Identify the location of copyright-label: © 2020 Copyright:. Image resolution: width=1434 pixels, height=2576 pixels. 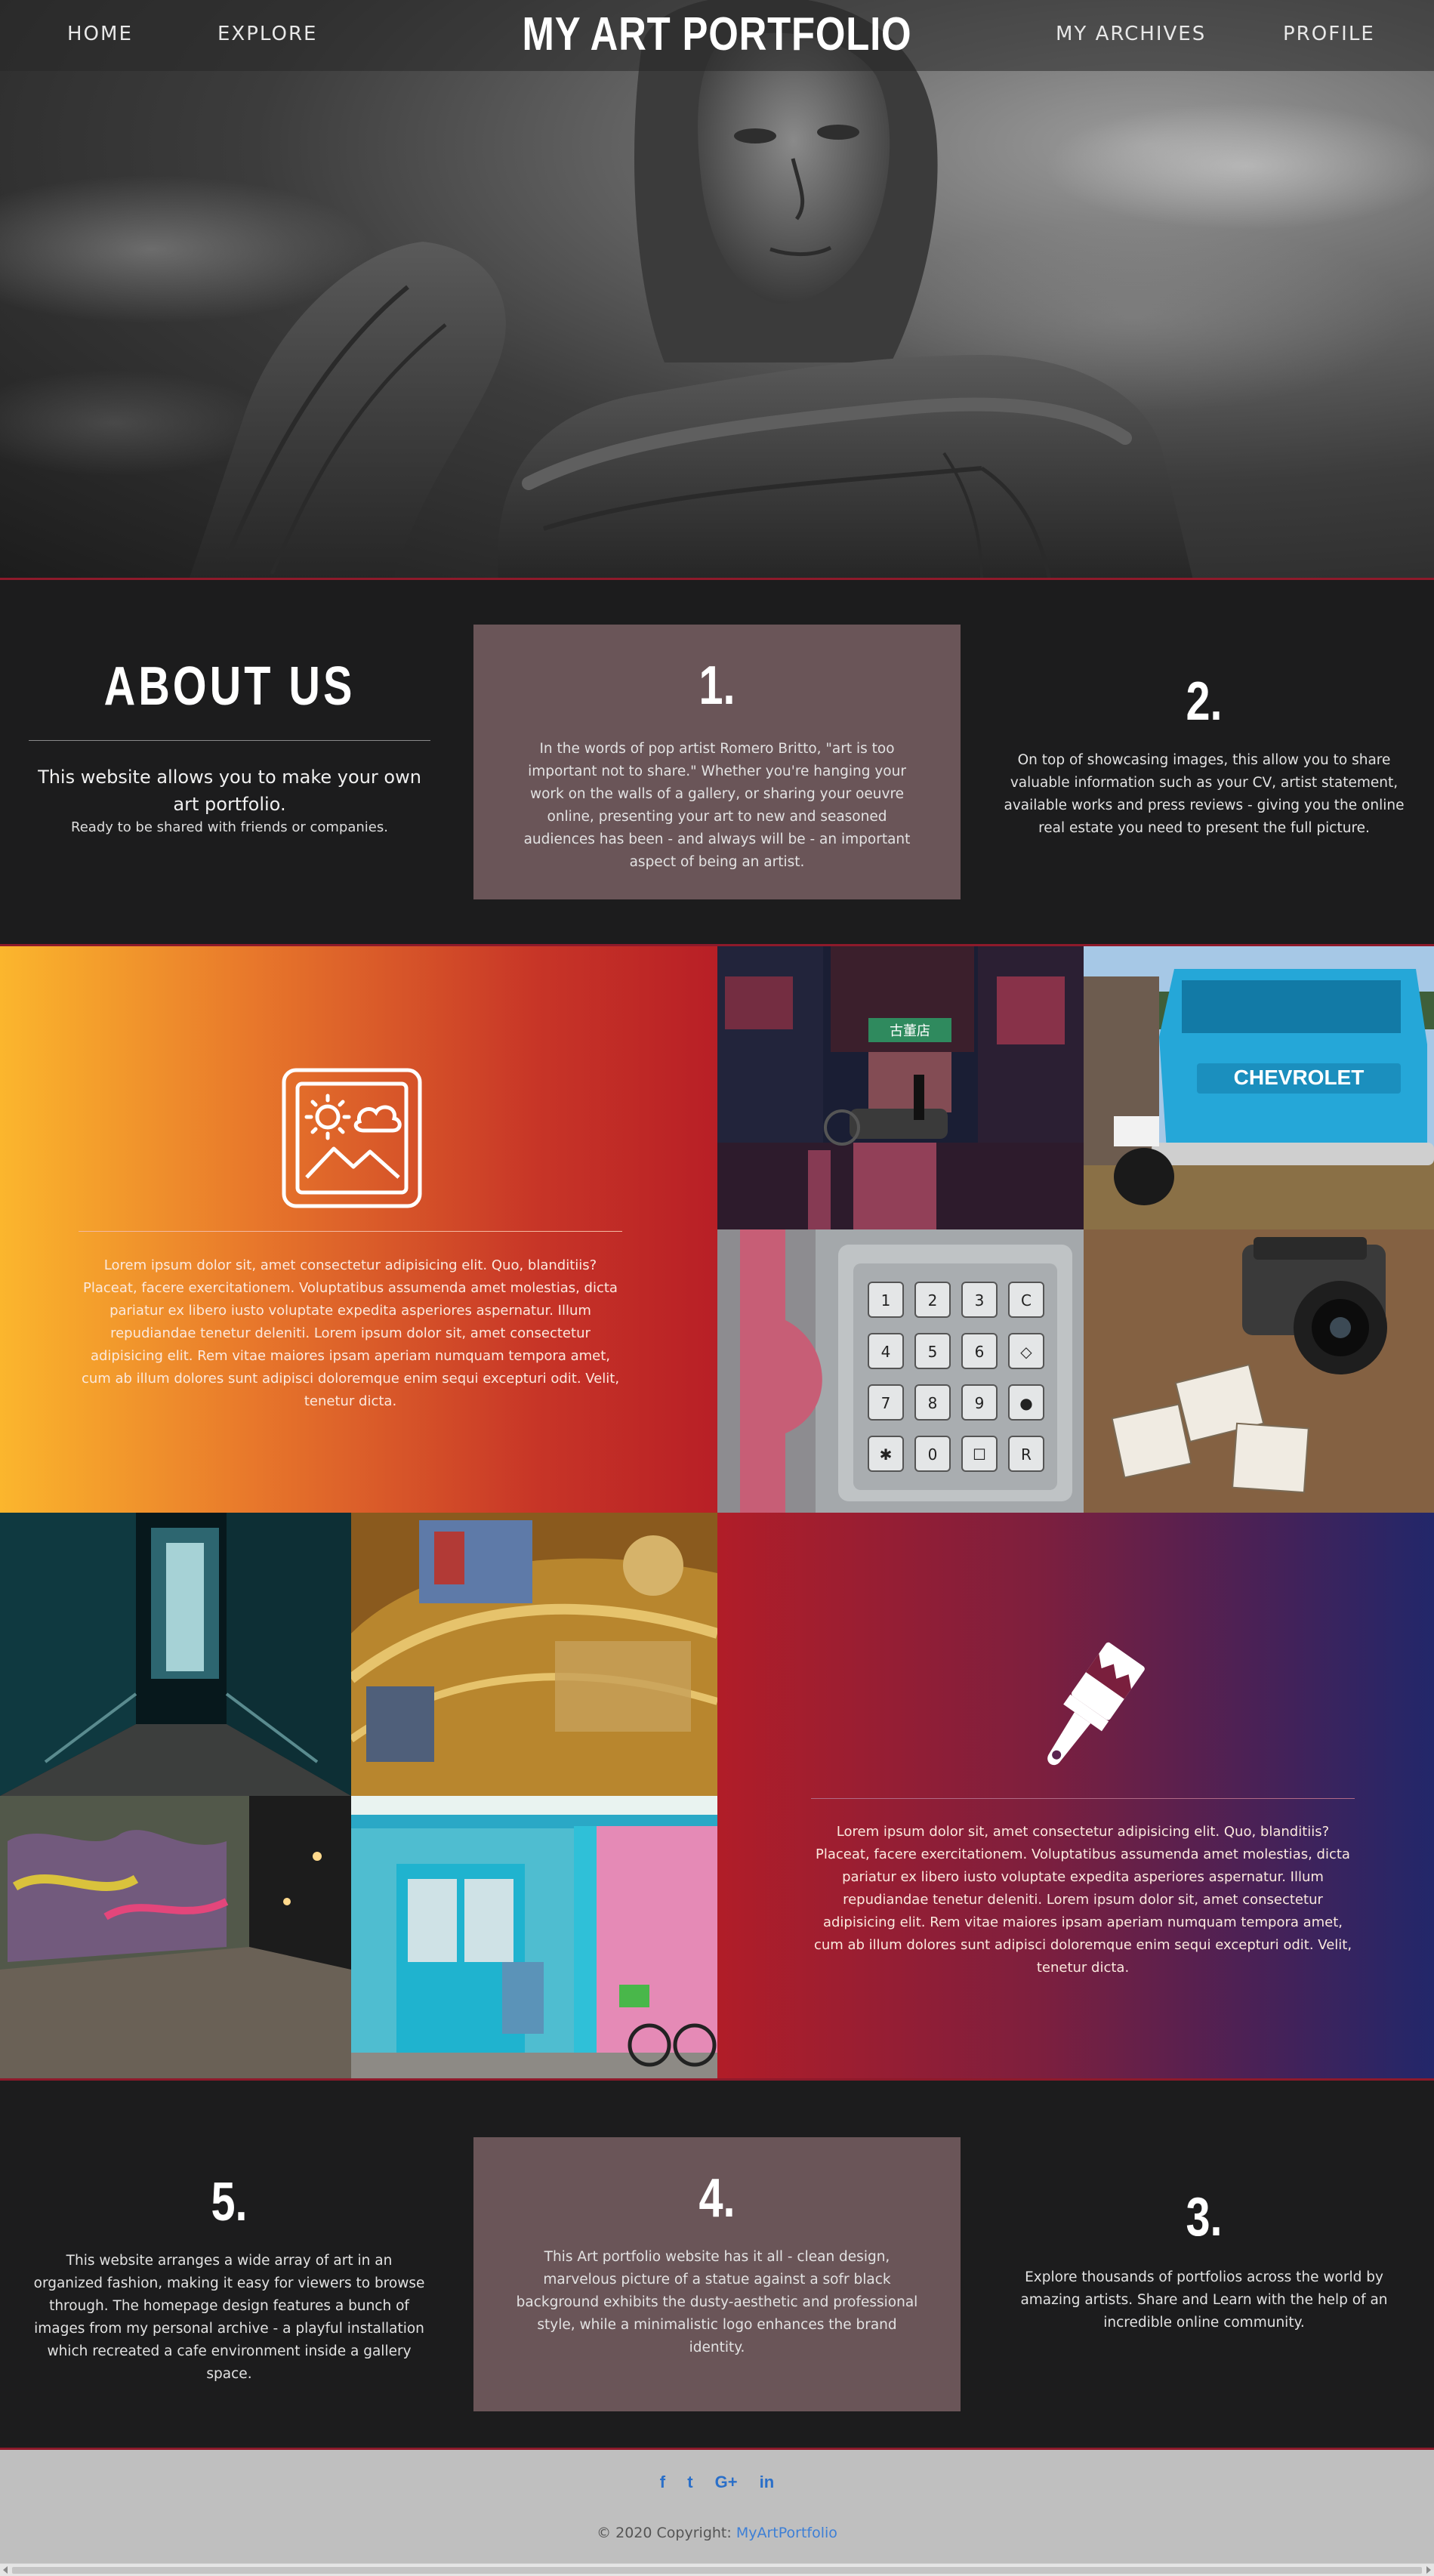
(664, 2533).